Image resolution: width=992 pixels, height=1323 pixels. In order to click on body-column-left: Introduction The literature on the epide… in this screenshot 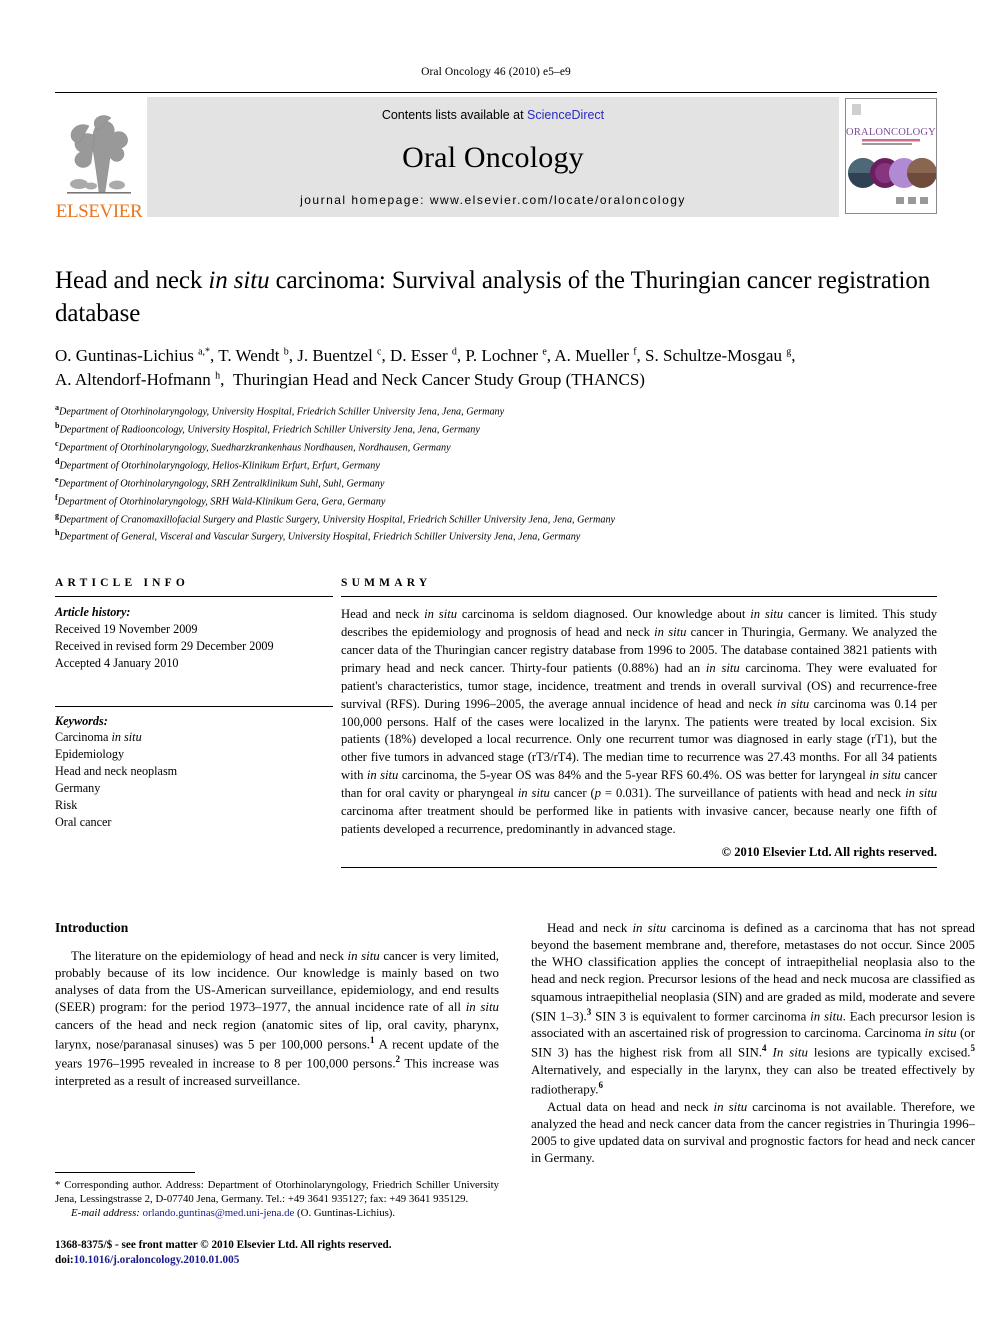, I will do `click(277, 1092)`.